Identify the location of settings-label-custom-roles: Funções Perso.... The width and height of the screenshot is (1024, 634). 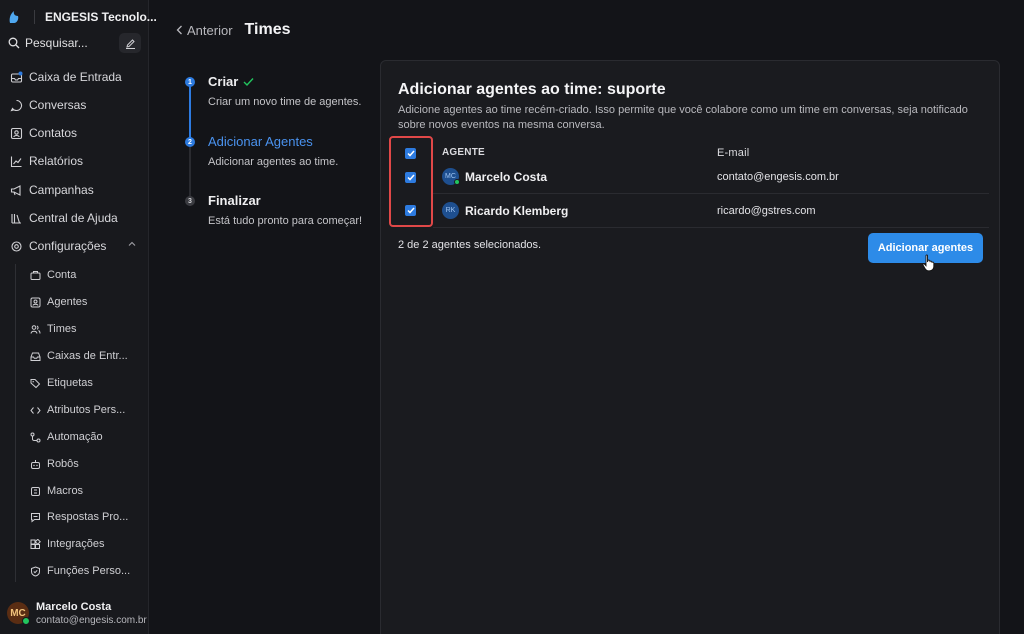
(89, 571).